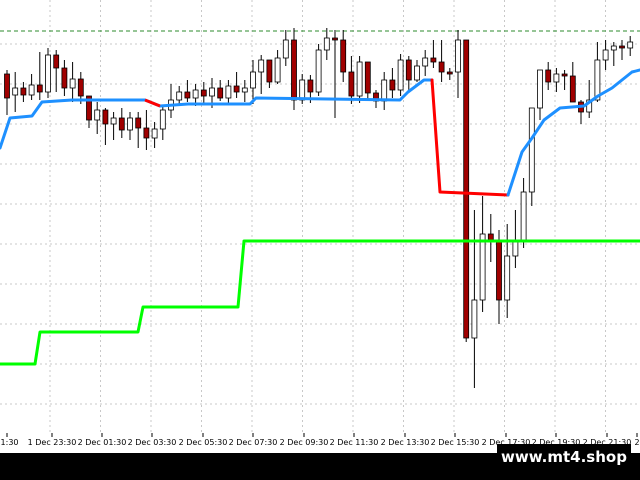 The width and height of the screenshot is (640, 480). Describe the element at coordinates (52, 442) in the screenshot. I see `x-tick-label: 1 Dec 23:30` at that location.